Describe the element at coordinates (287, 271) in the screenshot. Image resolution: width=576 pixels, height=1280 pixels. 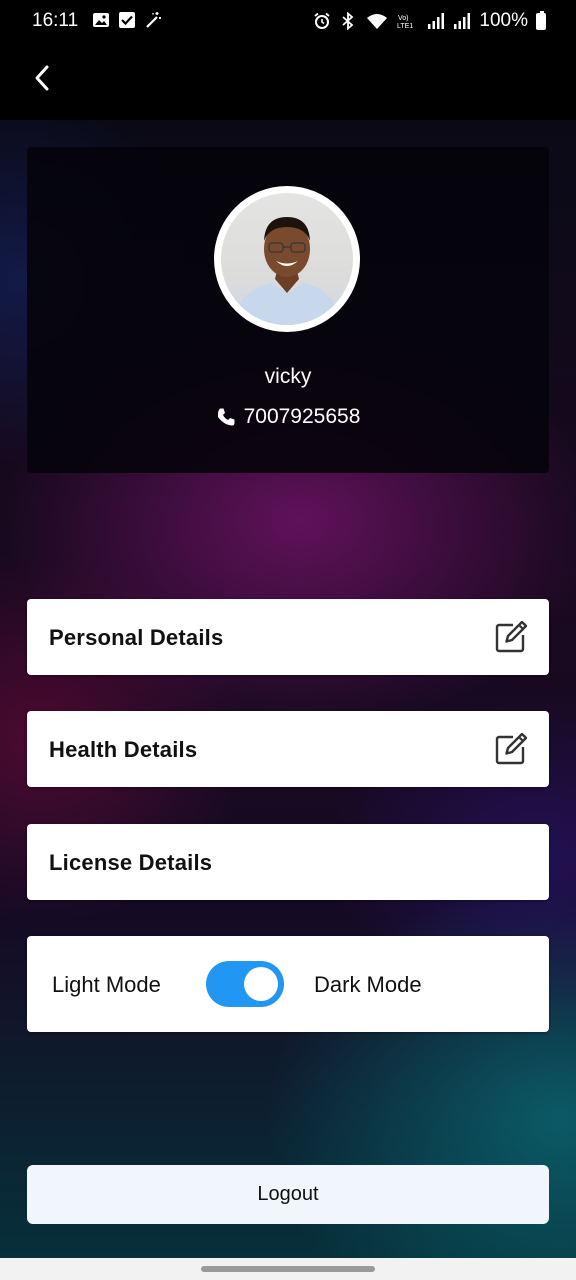
I see `person-photo-icon` at that location.